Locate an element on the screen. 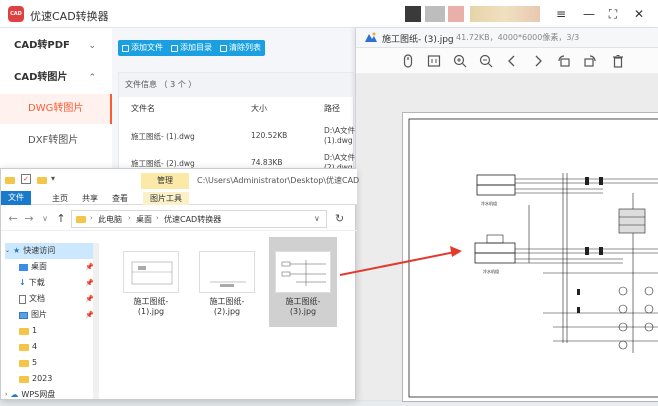  tab-home: 主页 is located at coordinates (60, 198).